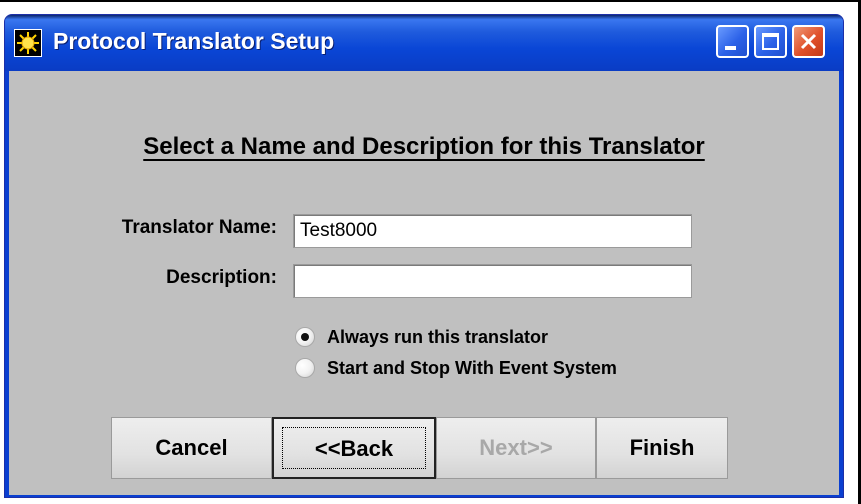 The image size is (861, 504). I want to click on description-input, so click(492, 281).